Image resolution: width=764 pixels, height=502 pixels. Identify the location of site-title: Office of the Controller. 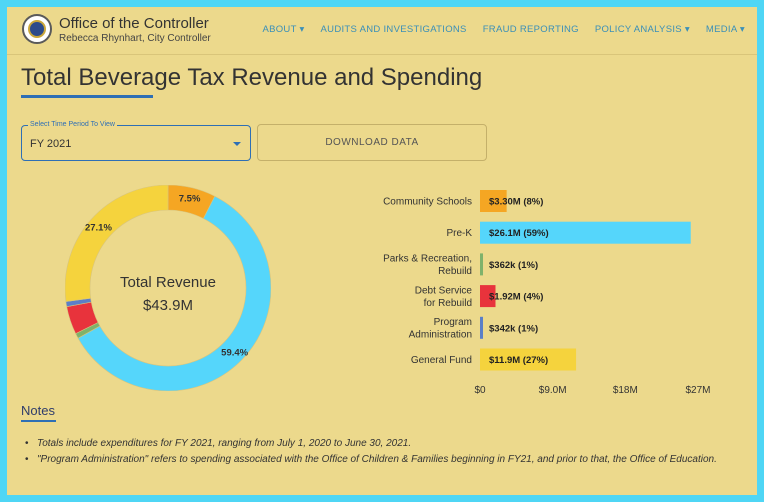
(134, 23).